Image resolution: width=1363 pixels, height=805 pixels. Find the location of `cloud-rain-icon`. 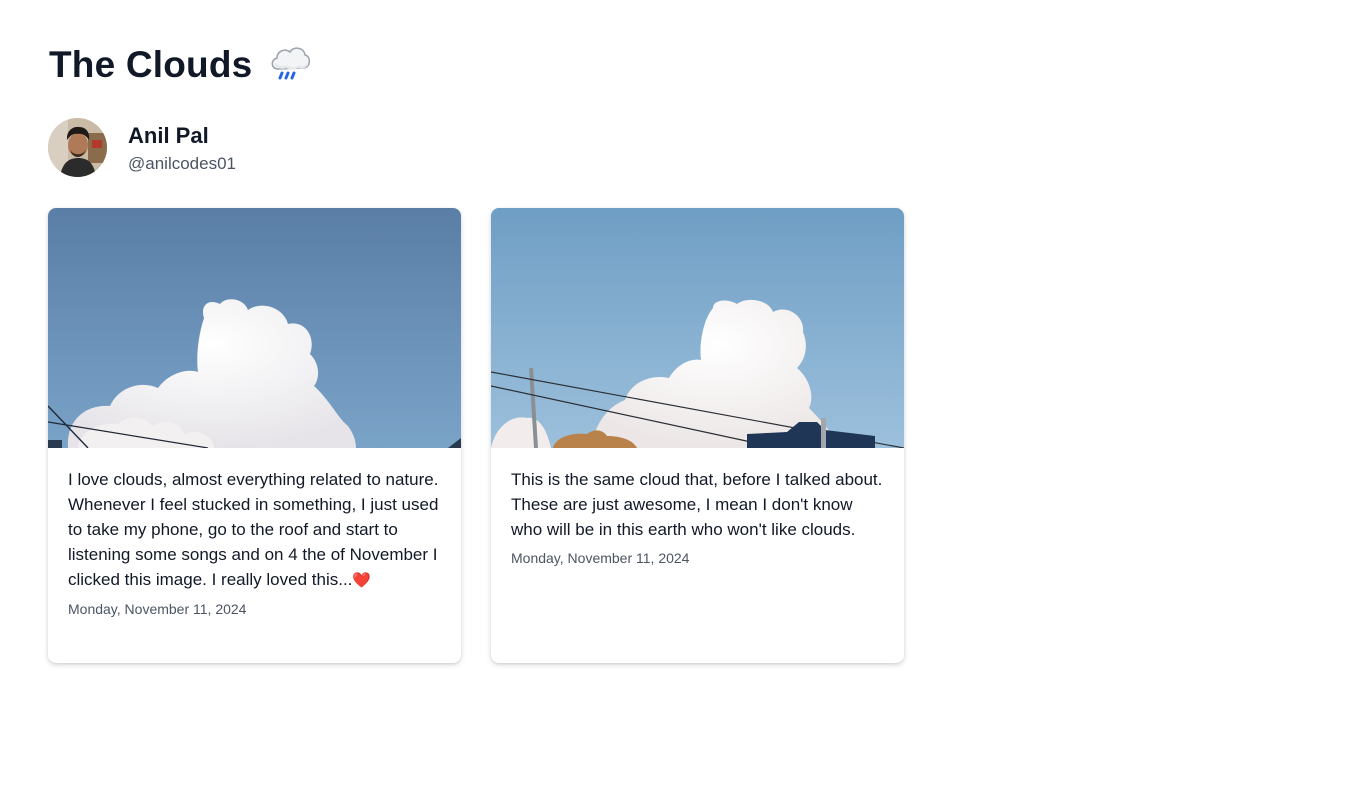

cloud-rain-icon is located at coordinates (290, 63).